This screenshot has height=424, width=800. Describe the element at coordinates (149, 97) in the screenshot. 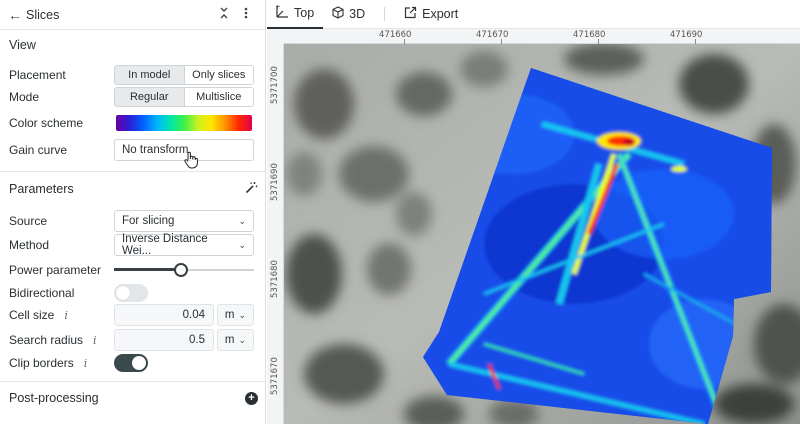

I see `mode-regular-option: Regular` at that location.